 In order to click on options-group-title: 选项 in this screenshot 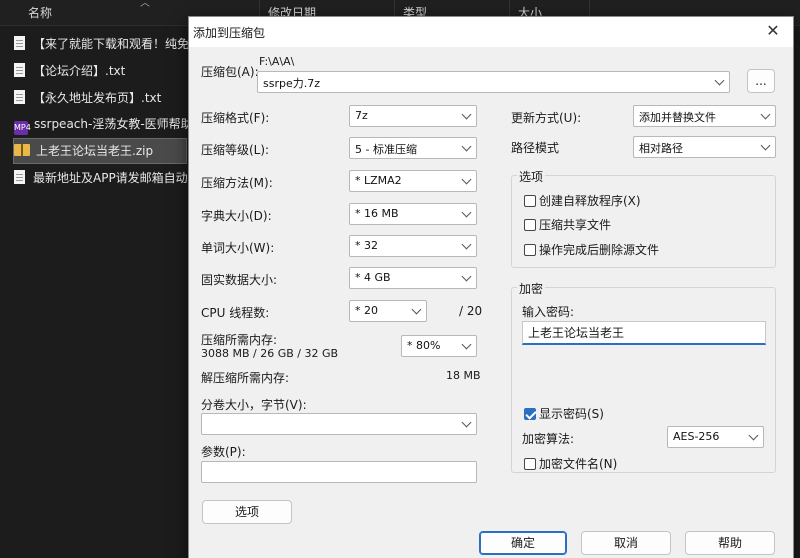, I will do `click(531, 176)`.